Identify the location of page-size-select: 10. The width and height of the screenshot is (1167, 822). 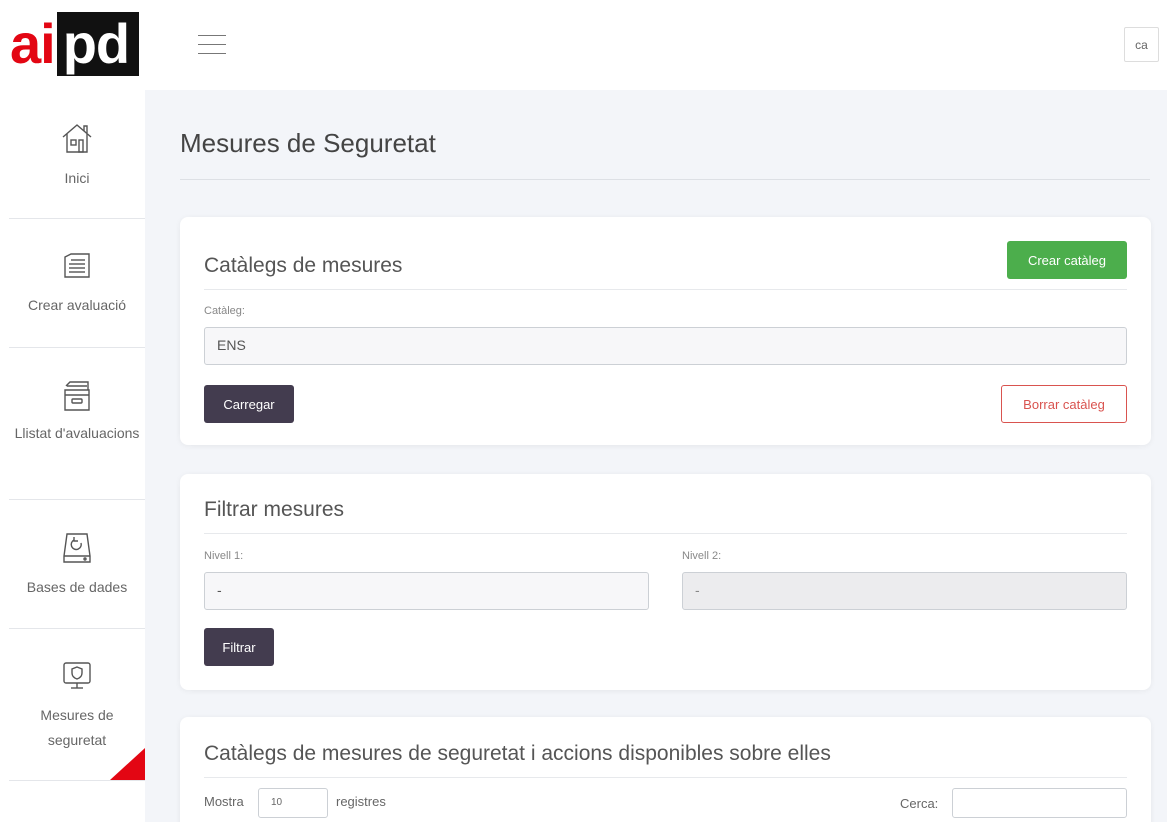
(293, 803).